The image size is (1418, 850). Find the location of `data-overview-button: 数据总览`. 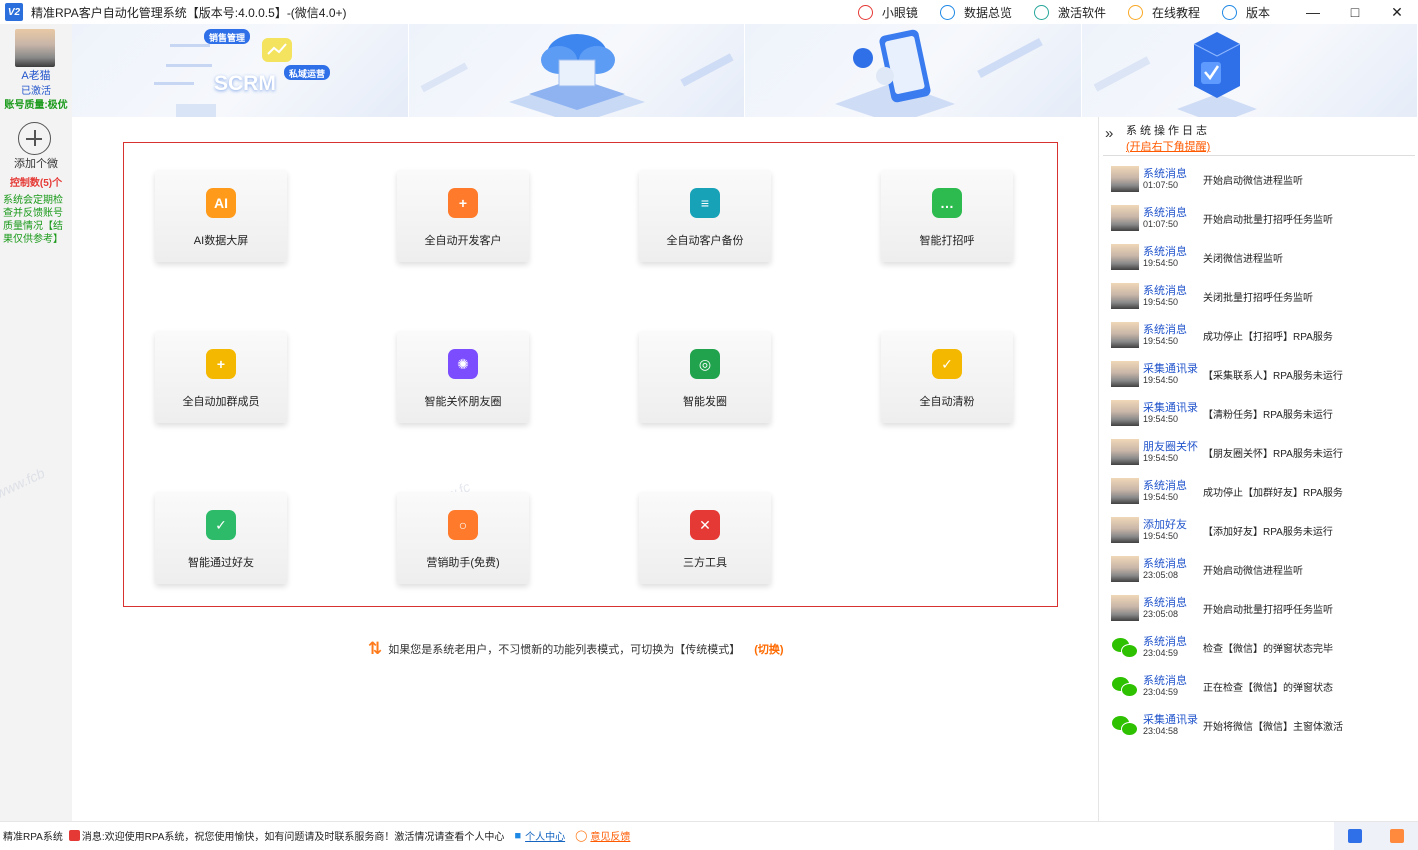

data-overview-button: 数据总览 is located at coordinates (976, 12).